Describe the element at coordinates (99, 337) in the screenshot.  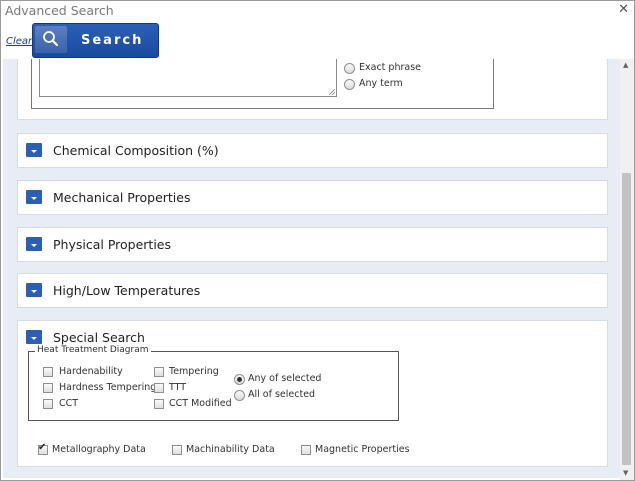
I see `section-title: Special Search` at that location.